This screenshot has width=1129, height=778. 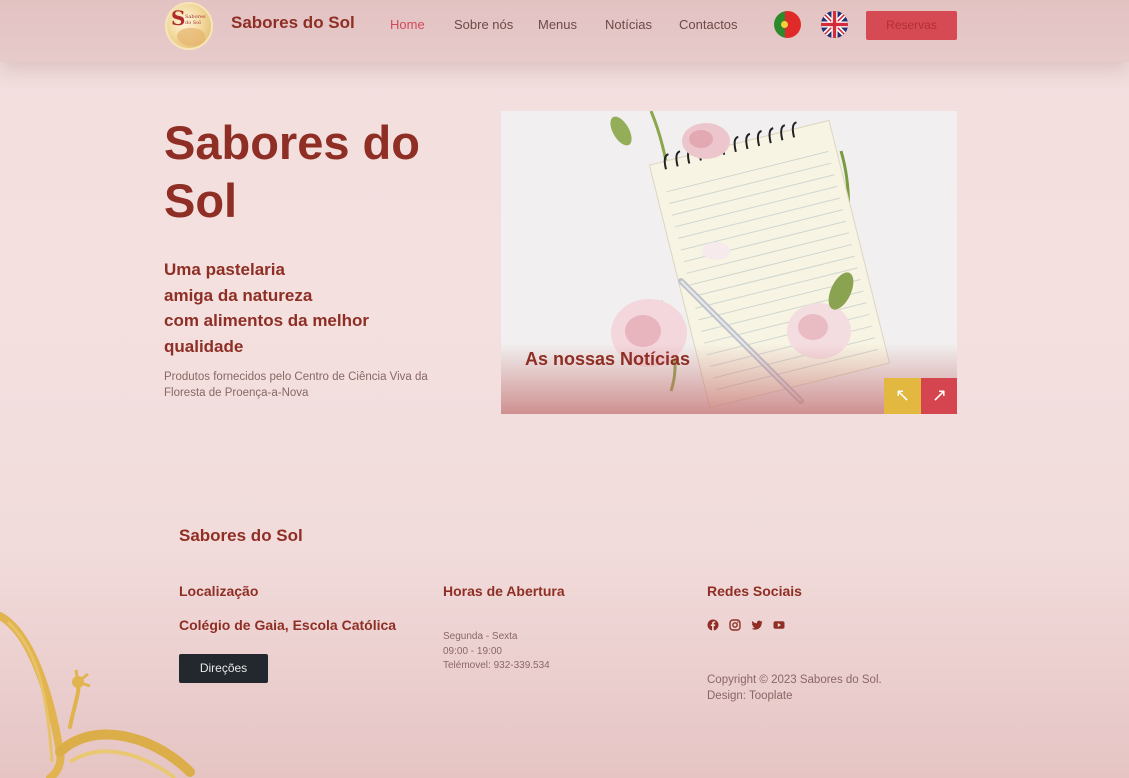 I want to click on tagline-line: com alimentos da melhor, so click(x=266, y=320).